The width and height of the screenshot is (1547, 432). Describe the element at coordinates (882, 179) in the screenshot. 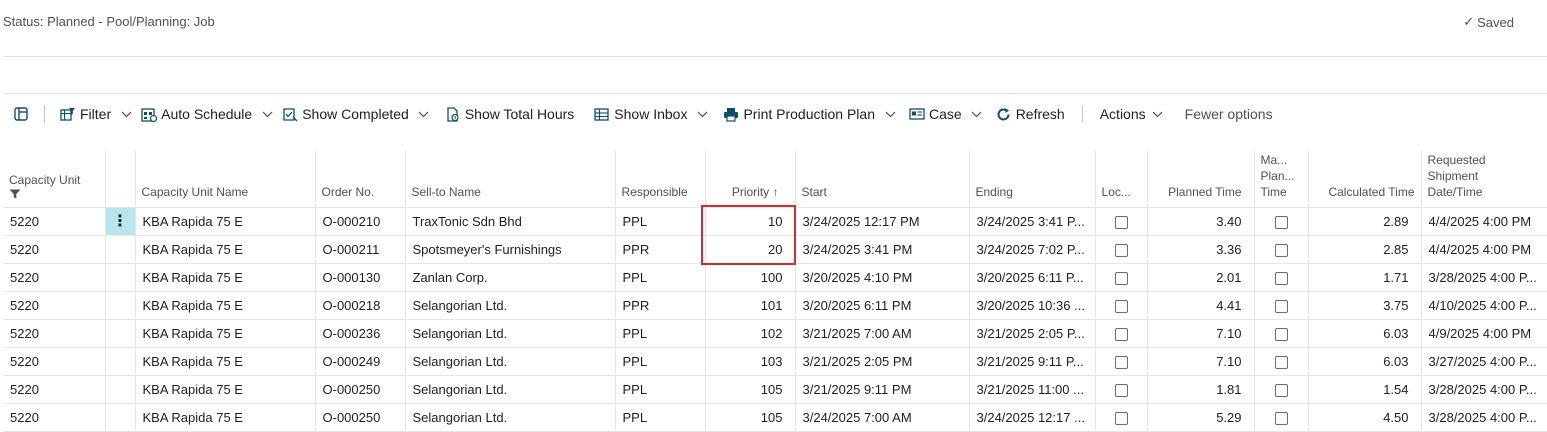

I see `col-header-start: Start` at that location.